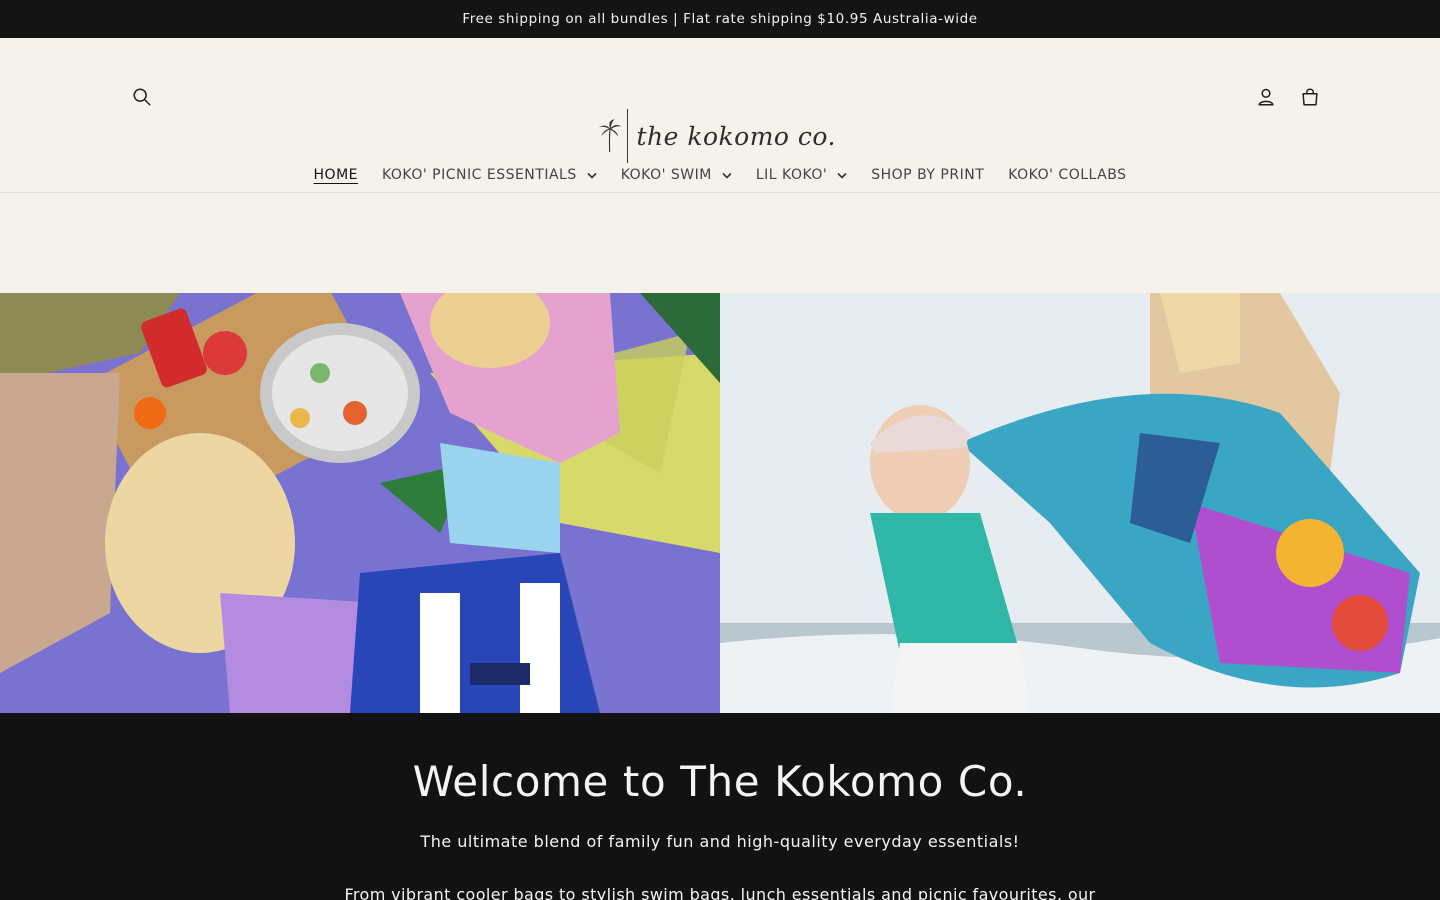 This screenshot has height=900, width=1440. I want to click on palm-tree-icon, so click(610, 136).